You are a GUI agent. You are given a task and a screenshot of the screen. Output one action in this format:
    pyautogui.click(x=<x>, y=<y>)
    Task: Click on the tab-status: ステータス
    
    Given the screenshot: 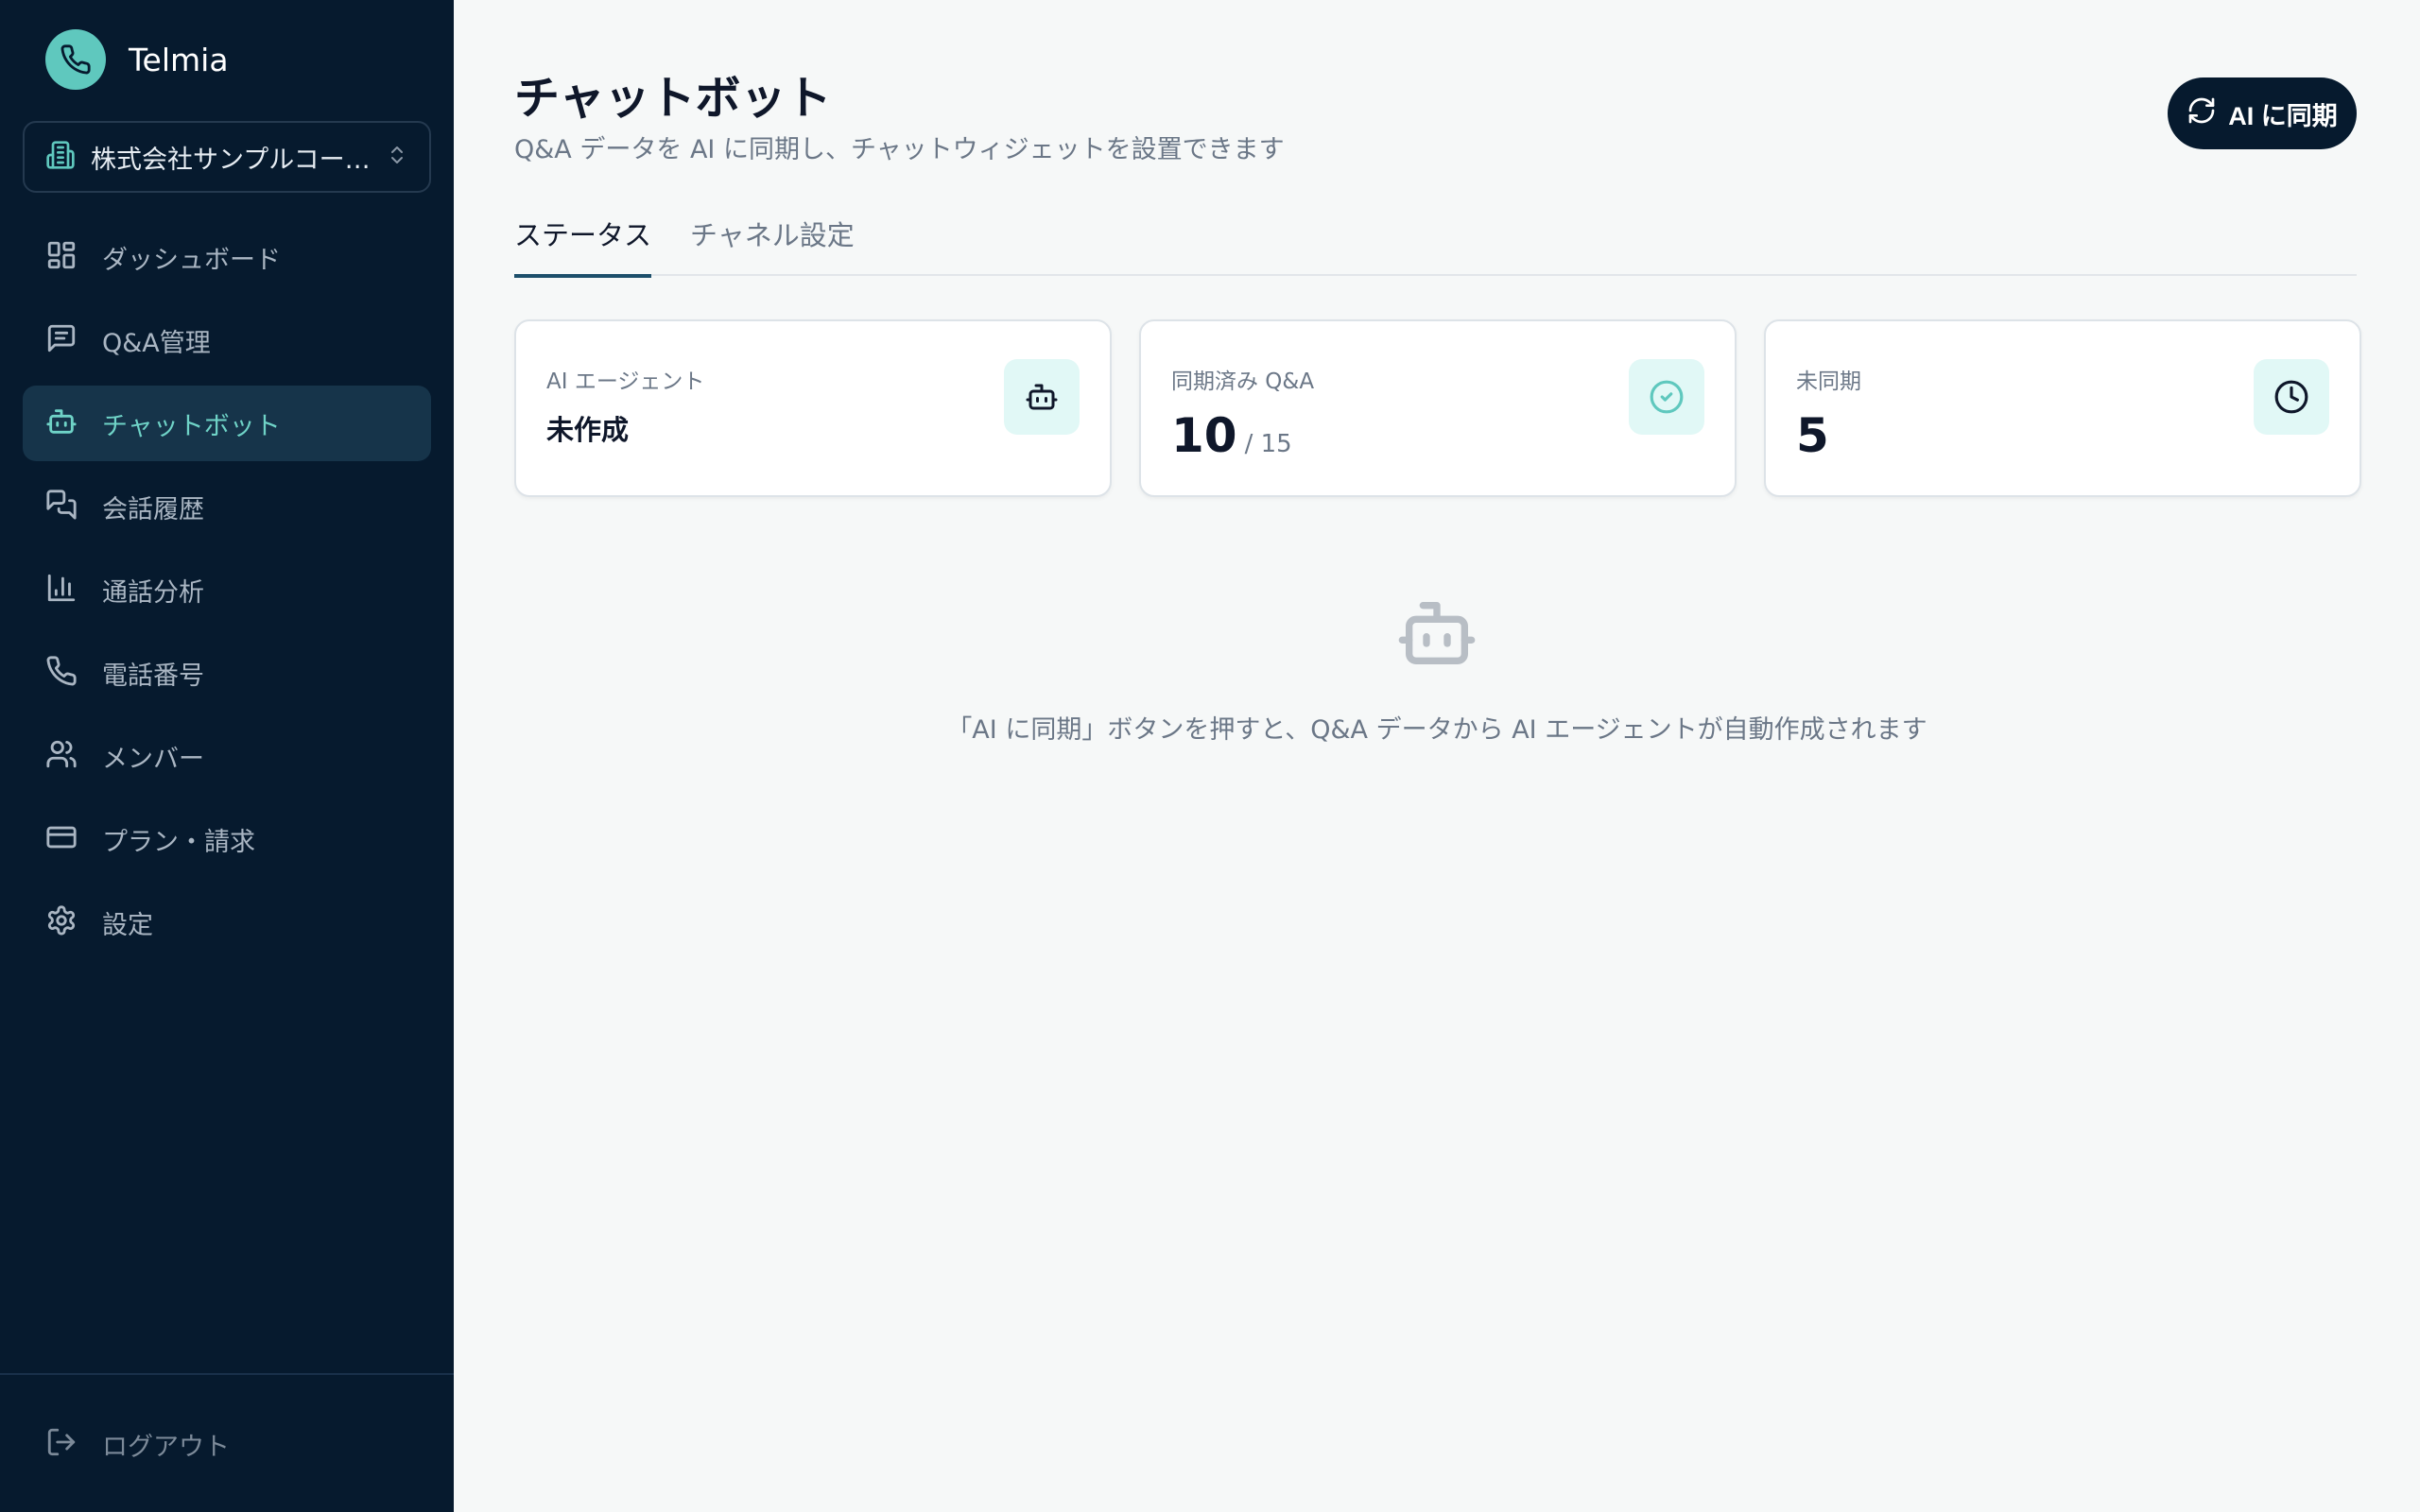 What is the action you would take?
    pyautogui.click(x=583, y=245)
    